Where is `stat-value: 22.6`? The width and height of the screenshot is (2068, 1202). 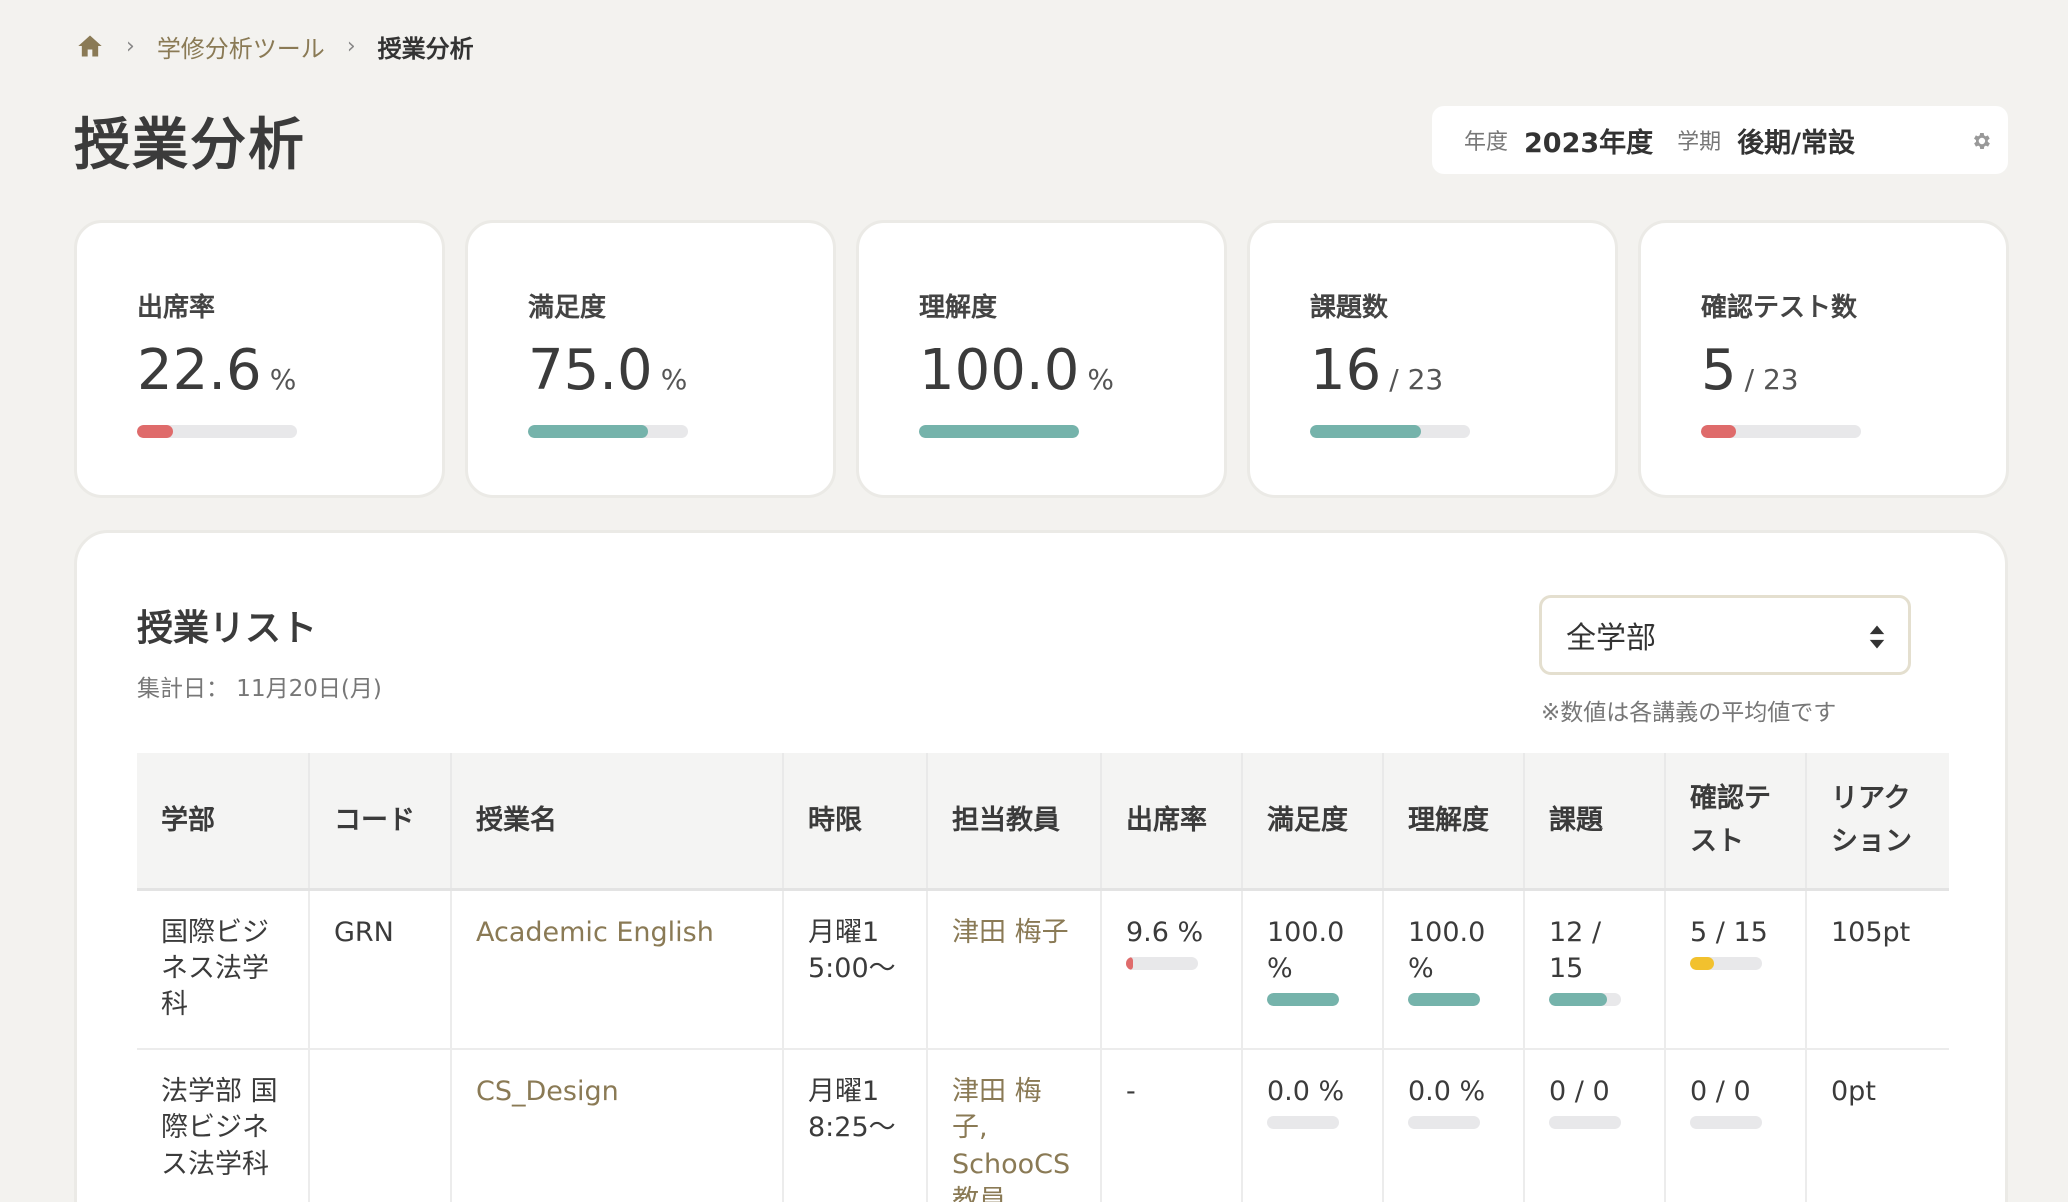 stat-value: 22.6 is located at coordinates (199, 370).